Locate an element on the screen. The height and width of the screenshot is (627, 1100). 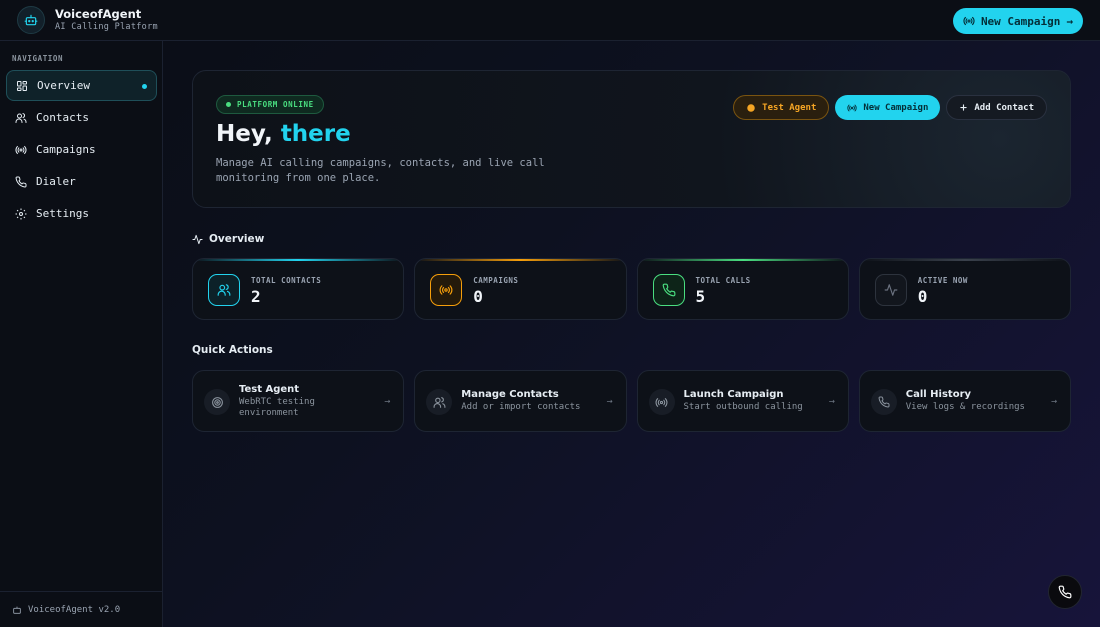
stat-label: ACTIVE NOW is located at coordinates (942, 280).